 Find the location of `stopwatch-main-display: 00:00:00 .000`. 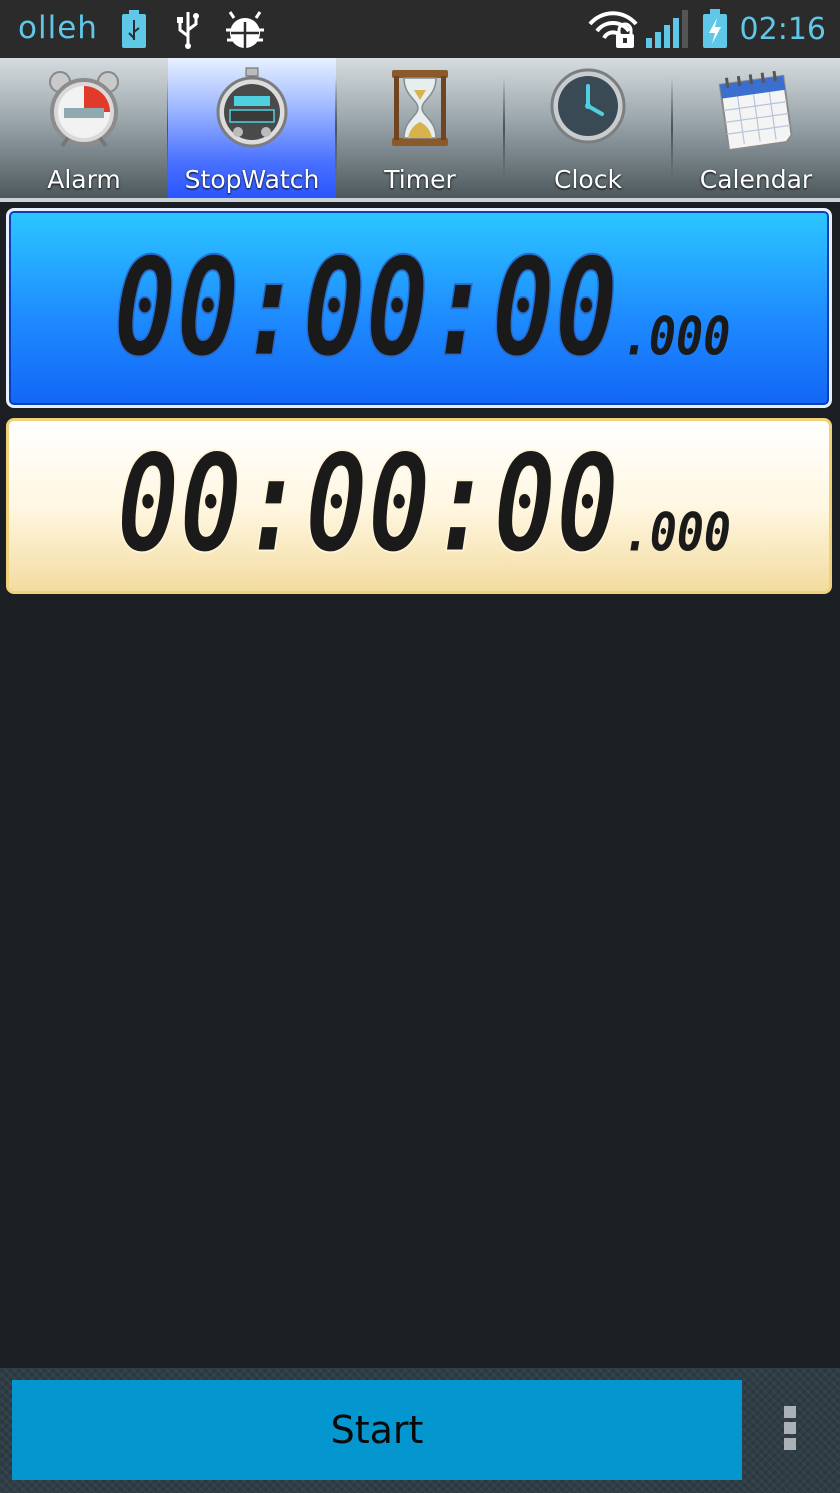

stopwatch-main-display: 00:00:00 .000 is located at coordinates (419, 308).